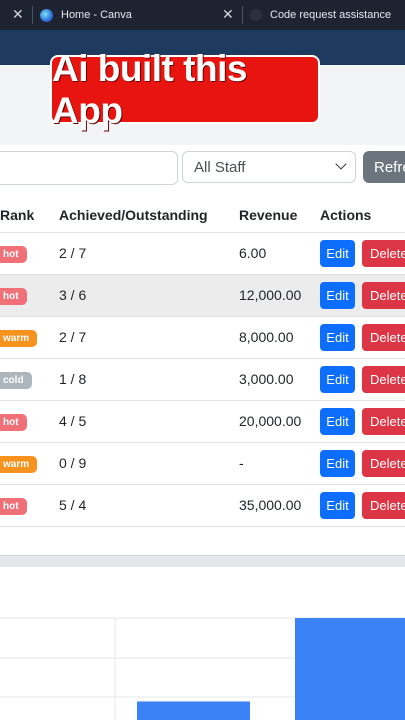 This screenshot has height=720, width=405. What do you see at coordinates (202, 505) in the screenshot?
I see `table-row: hot 5 / 4 35,000.00 Edit Delete` at bounding box center [202, 505].